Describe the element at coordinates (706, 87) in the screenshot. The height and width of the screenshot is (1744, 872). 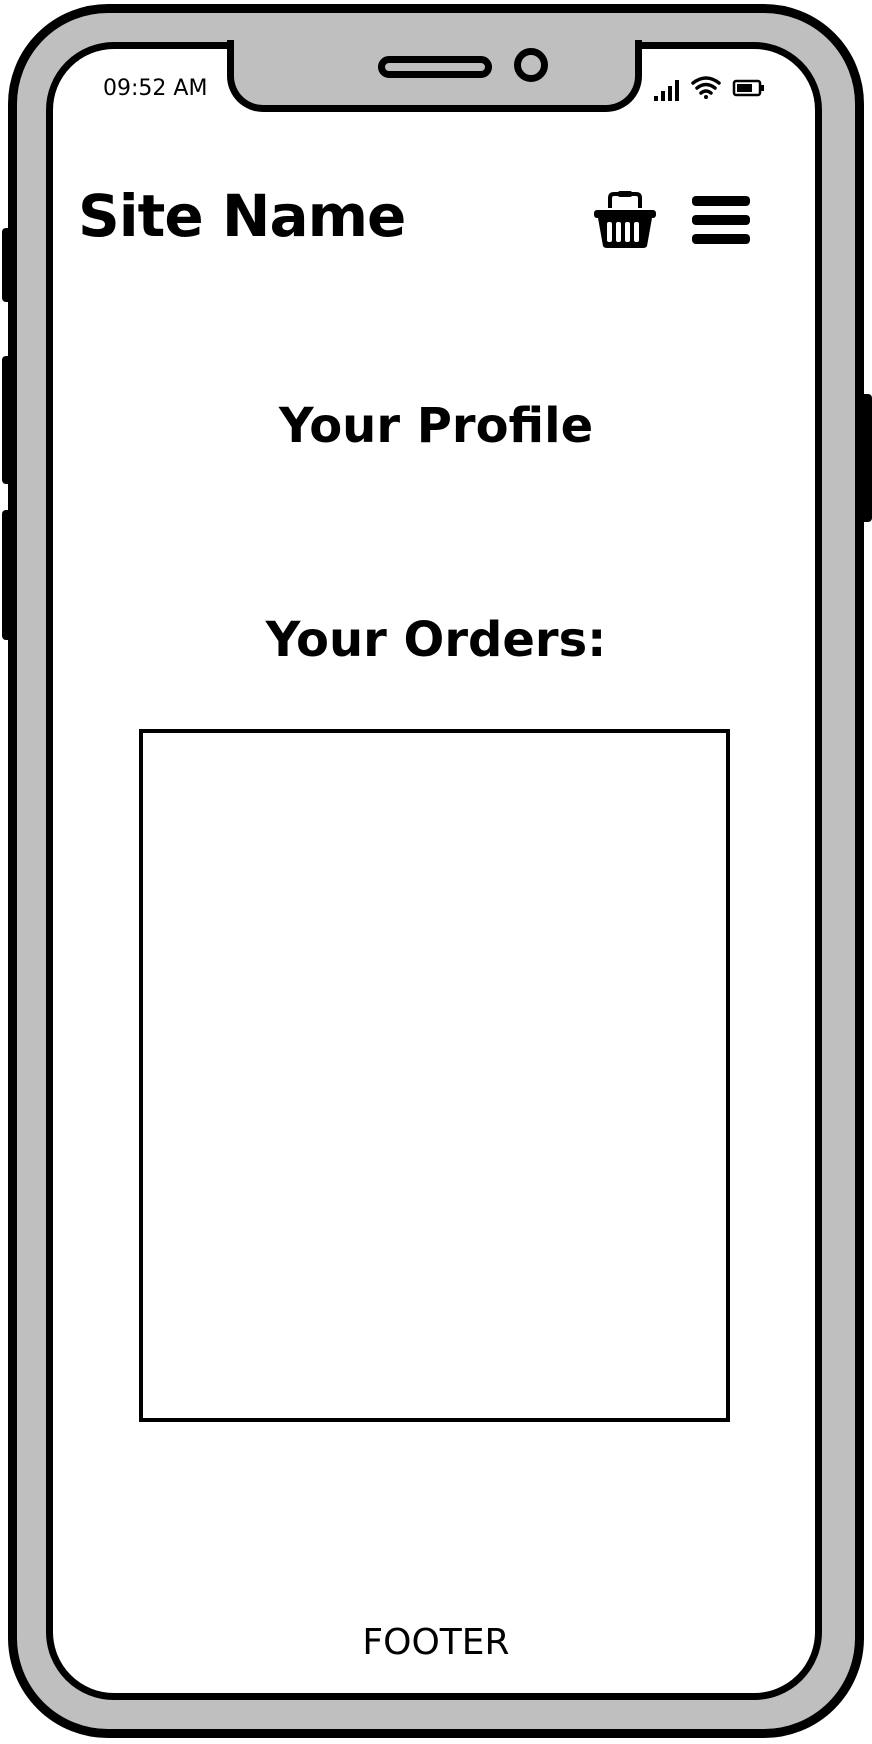
I see `wifi-icon` at that location.